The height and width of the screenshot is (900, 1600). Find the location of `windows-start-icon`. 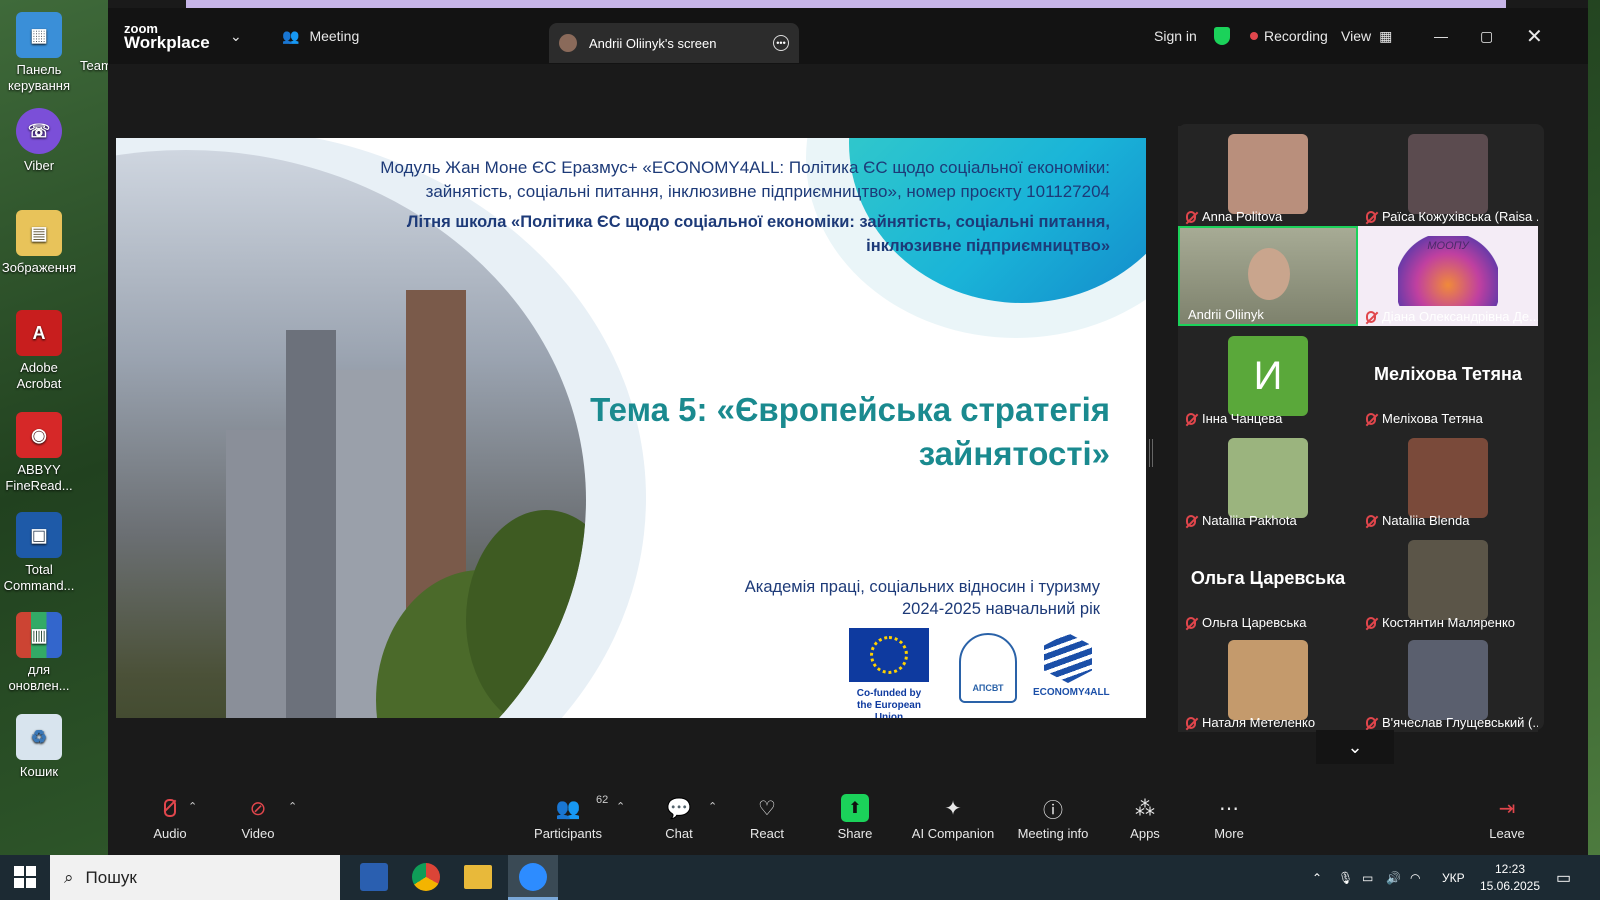

windows-start-icon is located at coordinates (25, 877).